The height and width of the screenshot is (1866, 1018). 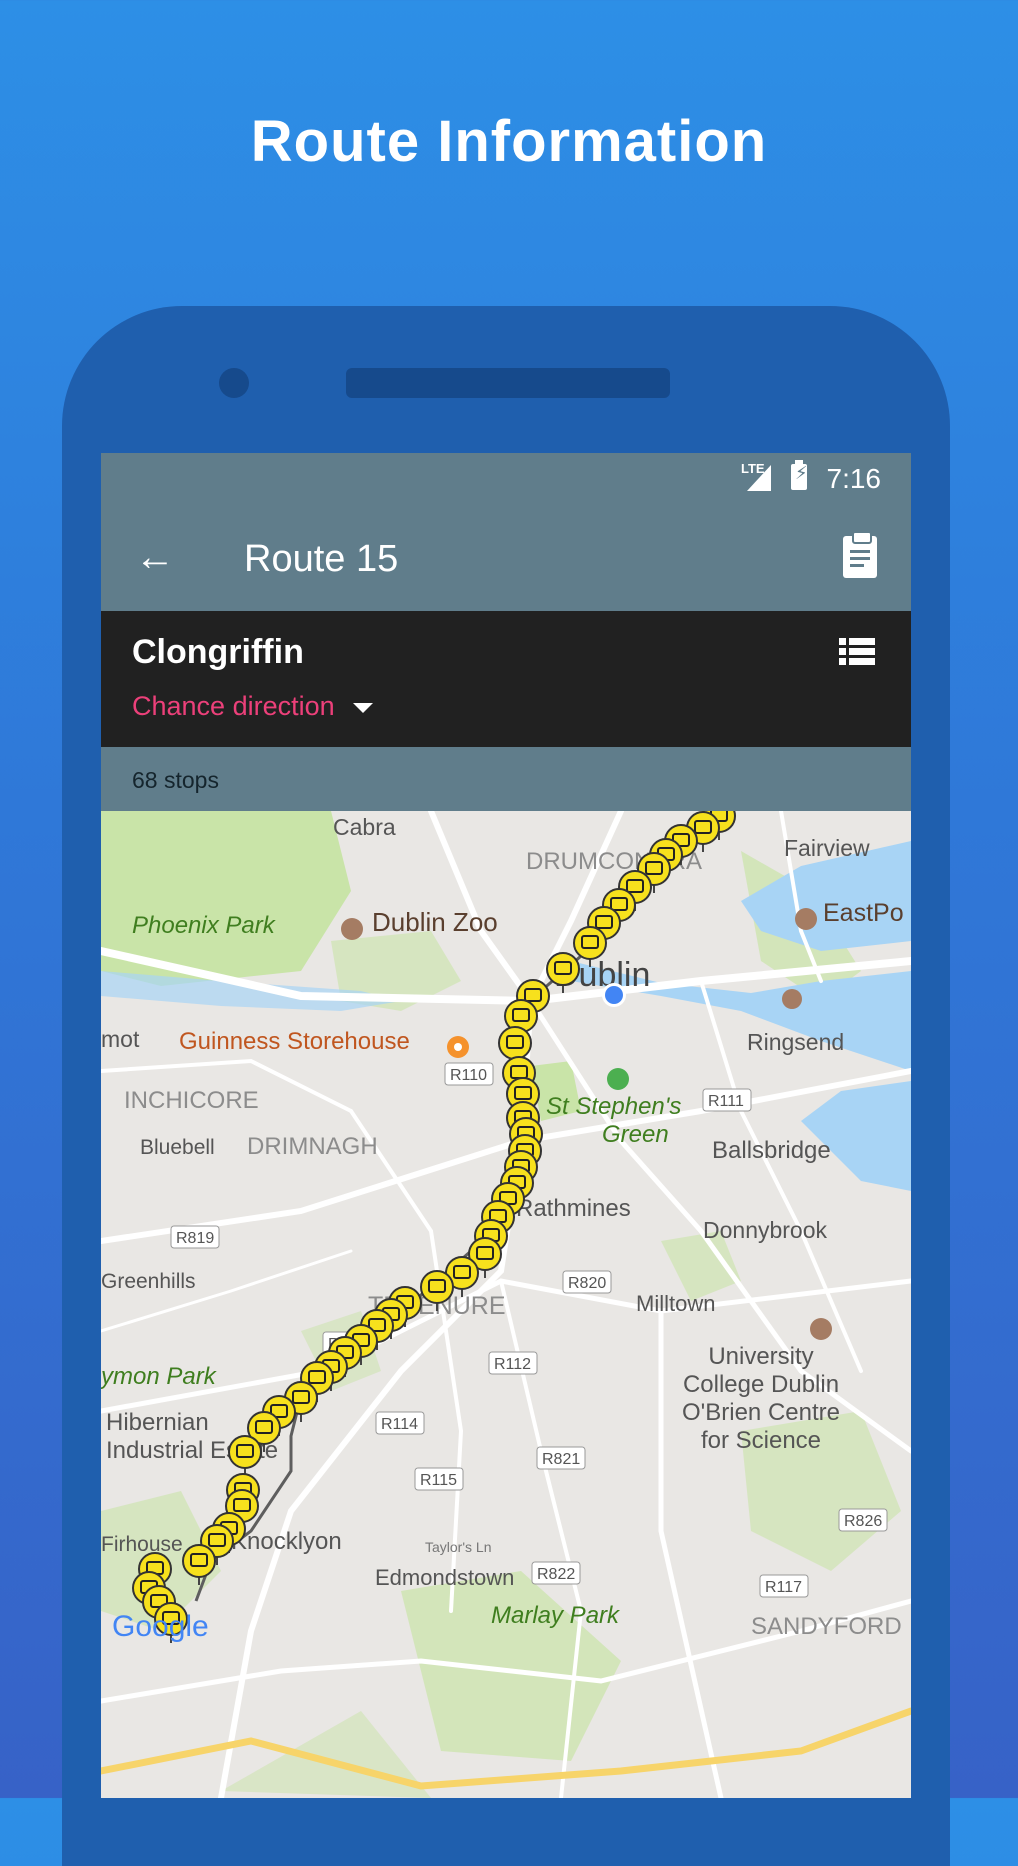 What do you see at coordinates (506, 557) in the screenshot?
I see `app-bar: ← Route 15` at bounding box center [506, 557].